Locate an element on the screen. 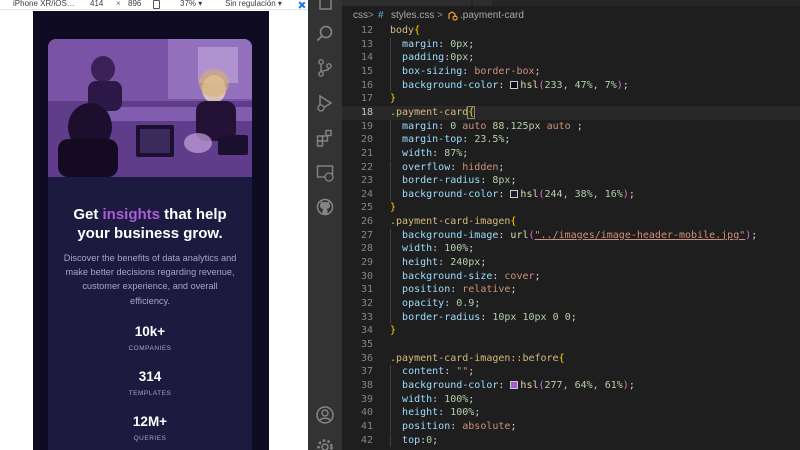 This screenshot has height=450, width=800. code-line: 39 width: 100%; is located at coordinates (571, 399).